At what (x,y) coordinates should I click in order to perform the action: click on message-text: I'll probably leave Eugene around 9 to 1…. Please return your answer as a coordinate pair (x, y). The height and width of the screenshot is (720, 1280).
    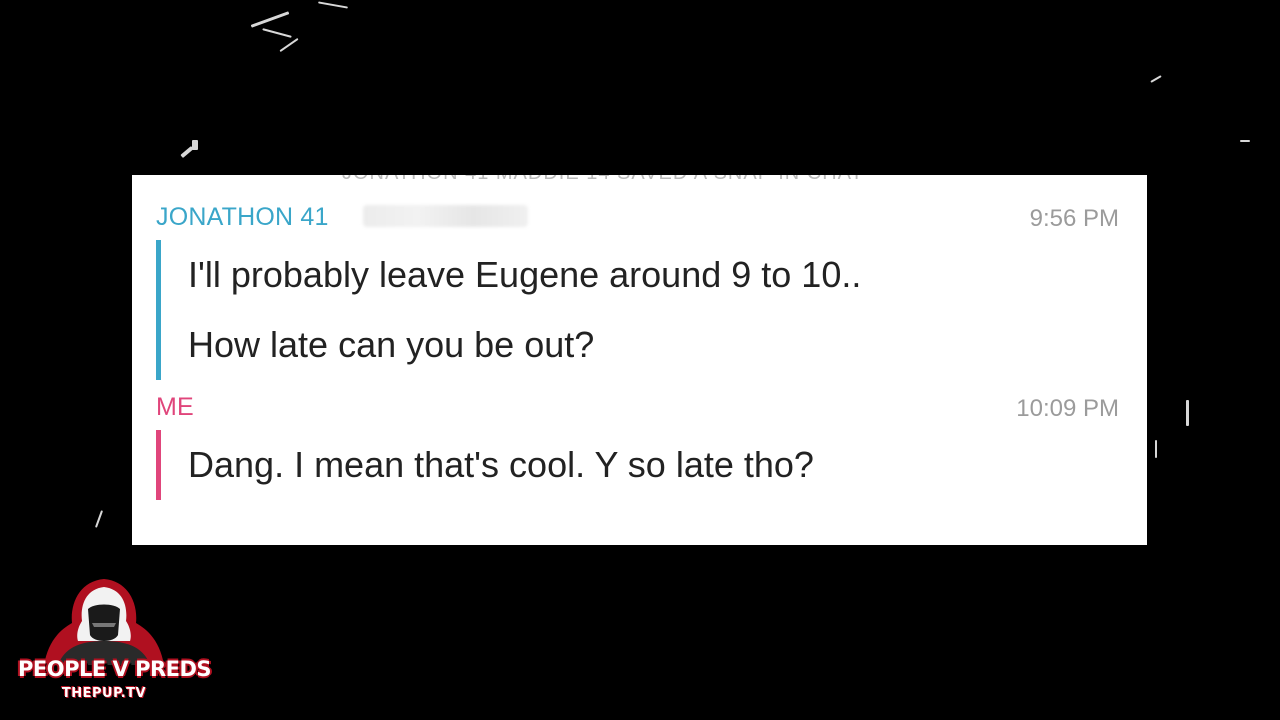
    Looking at the image, I should click on (525, 274).